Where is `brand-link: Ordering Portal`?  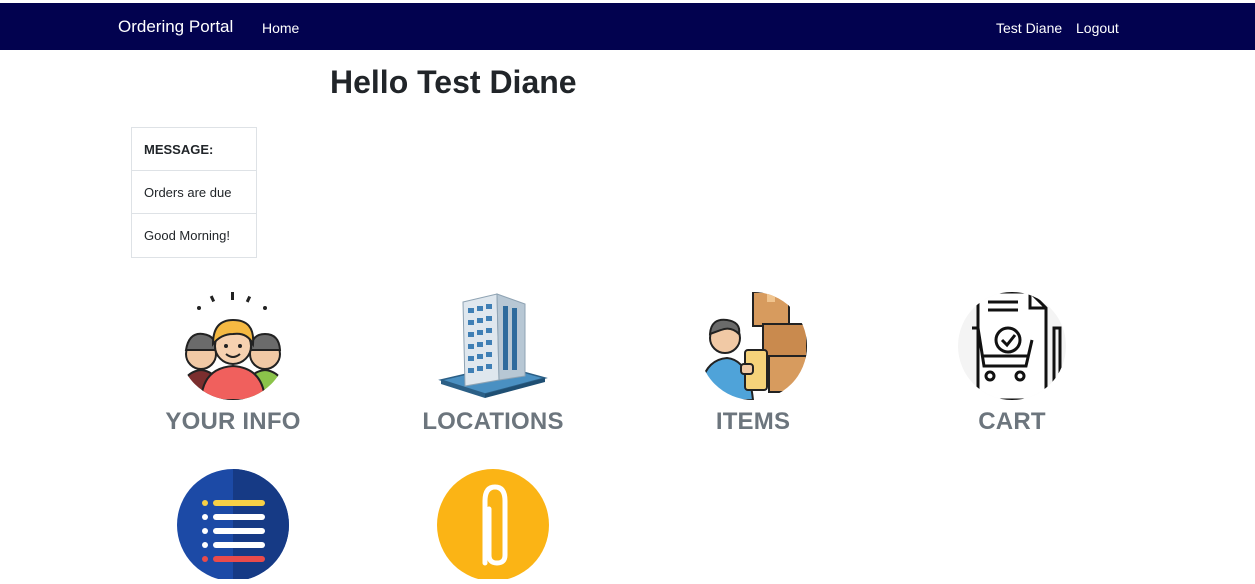
brand-link: Ordering Portal is located at coordinates (175, 27).